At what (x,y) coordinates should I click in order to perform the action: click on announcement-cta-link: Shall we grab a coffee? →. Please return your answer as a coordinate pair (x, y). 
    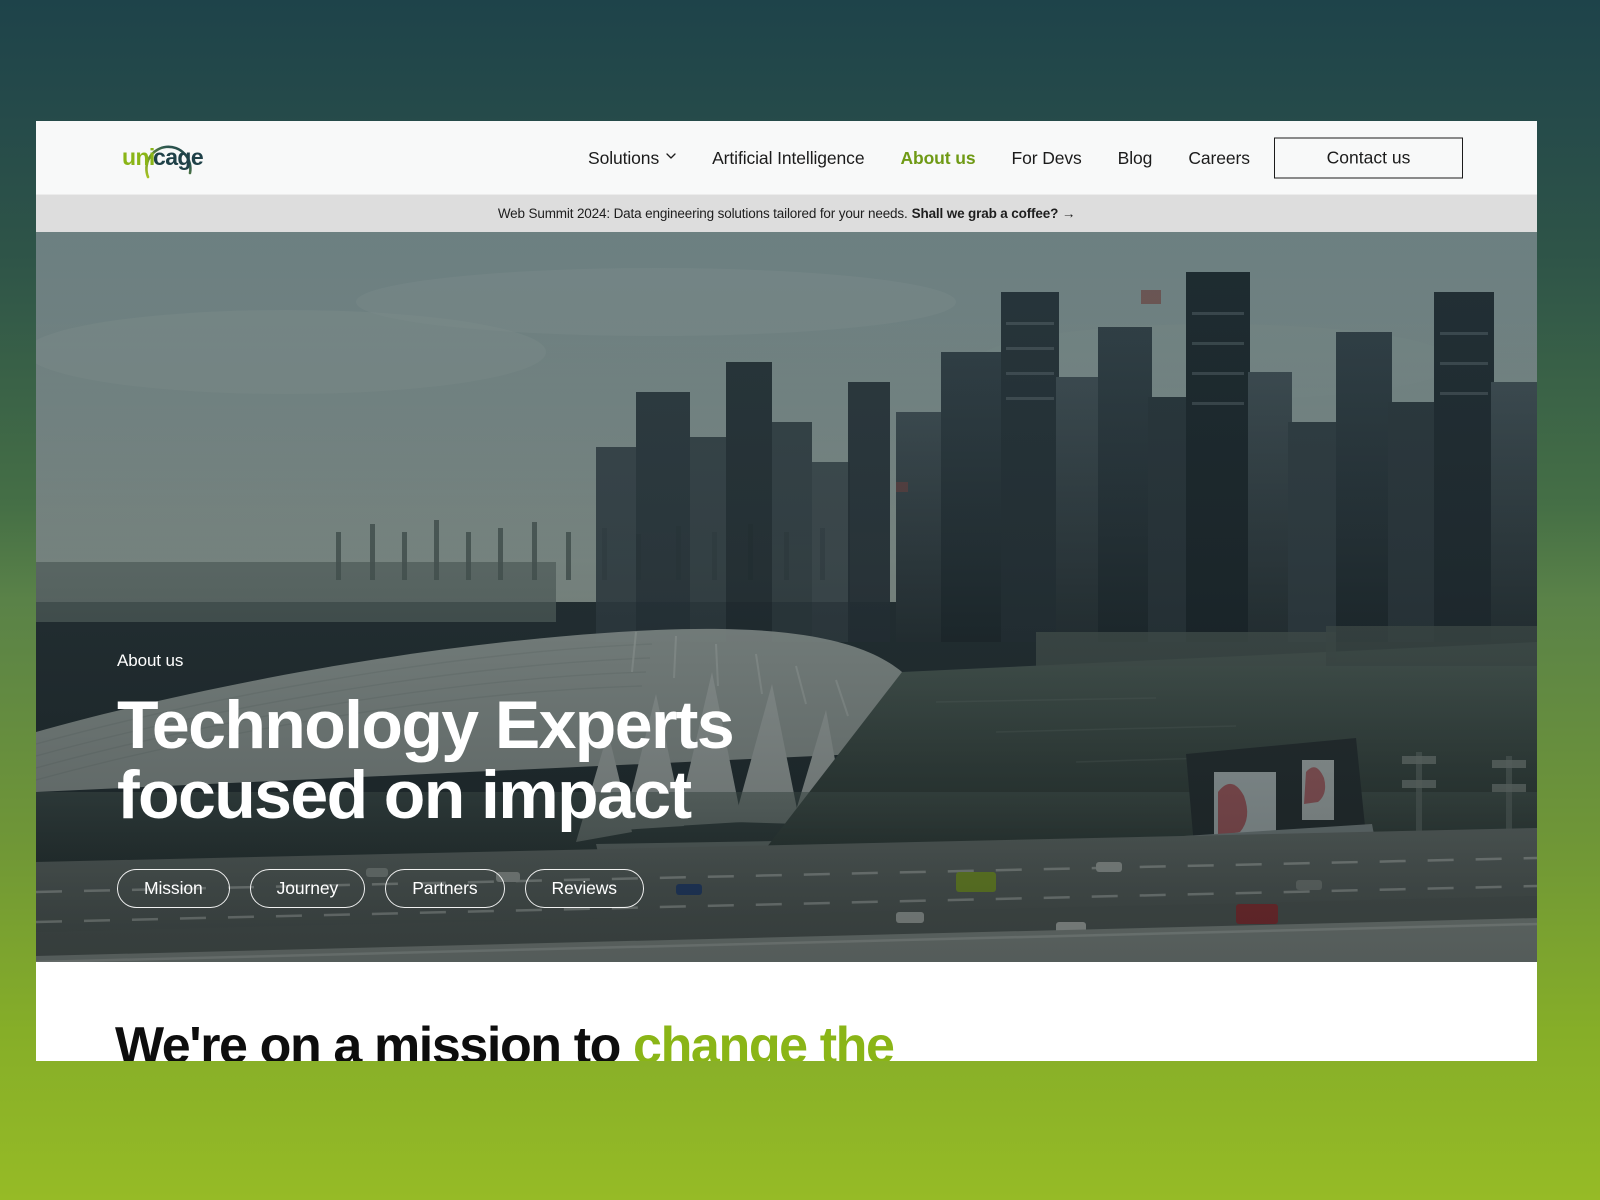
    Looking at the image, I should click on (994, 213).